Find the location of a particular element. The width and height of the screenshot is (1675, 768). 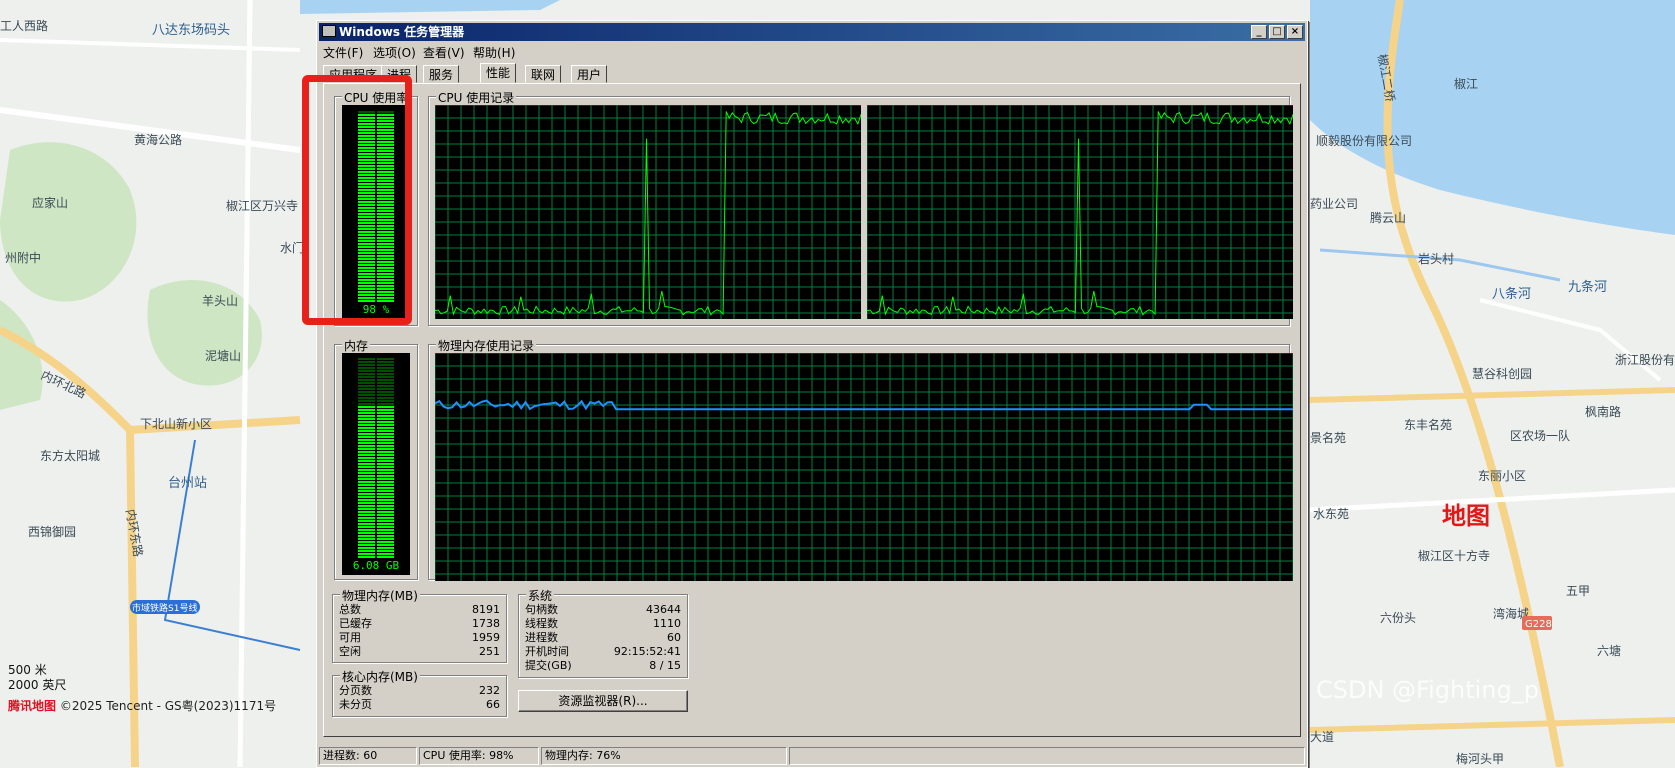

map-logo: 腾讯地图 is located at coordinates (32, 706).